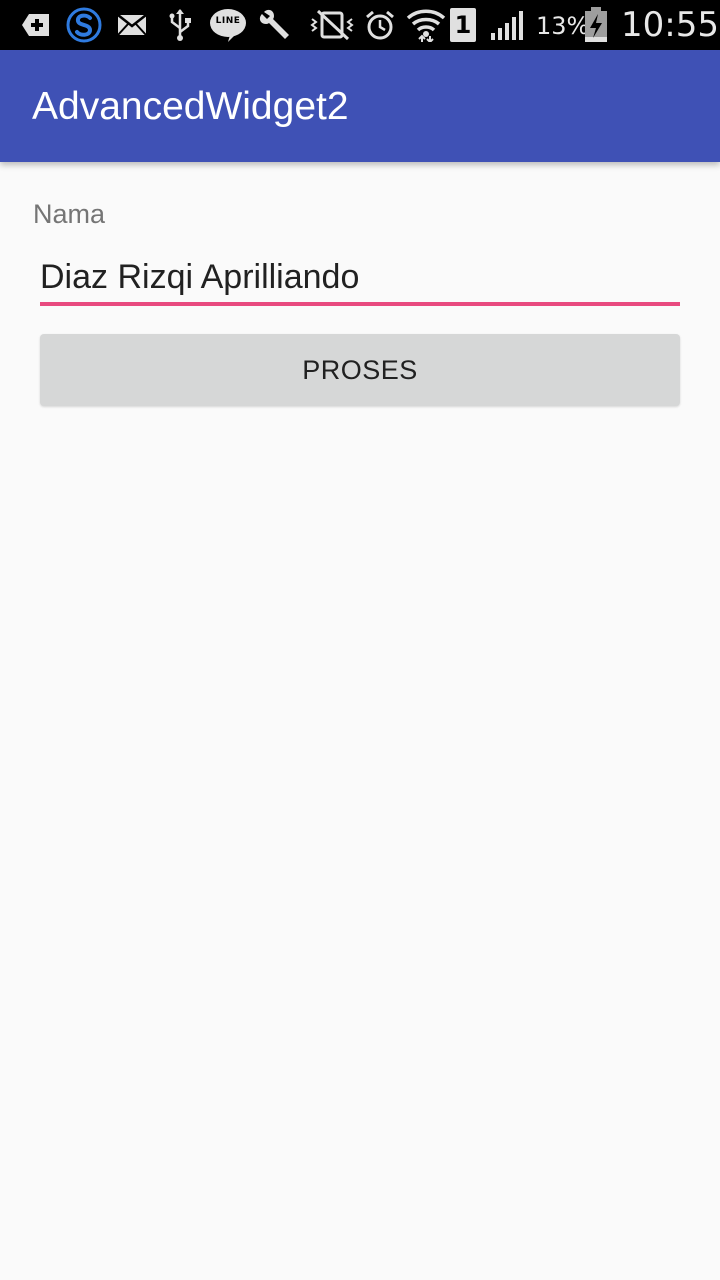 The height and width of the screenshot is (1280, 720). What do you see at coordinates (426, 25) in the screenshot?
I see `wifi-icon` at bounding box center [426, 25].